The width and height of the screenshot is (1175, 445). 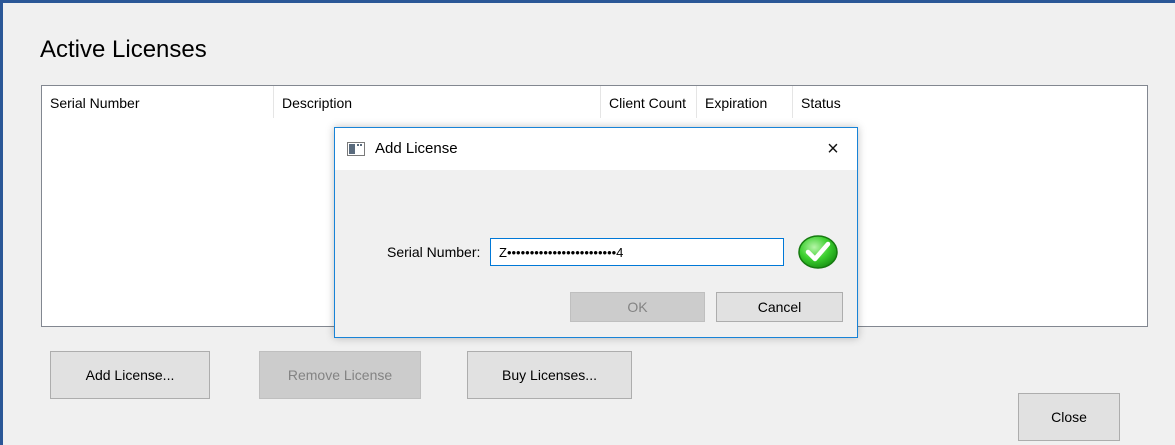 What do you see at coordinates (637, 307) in the screenshot?
I see `ok-button: OK` at bounding box center [637, 307].